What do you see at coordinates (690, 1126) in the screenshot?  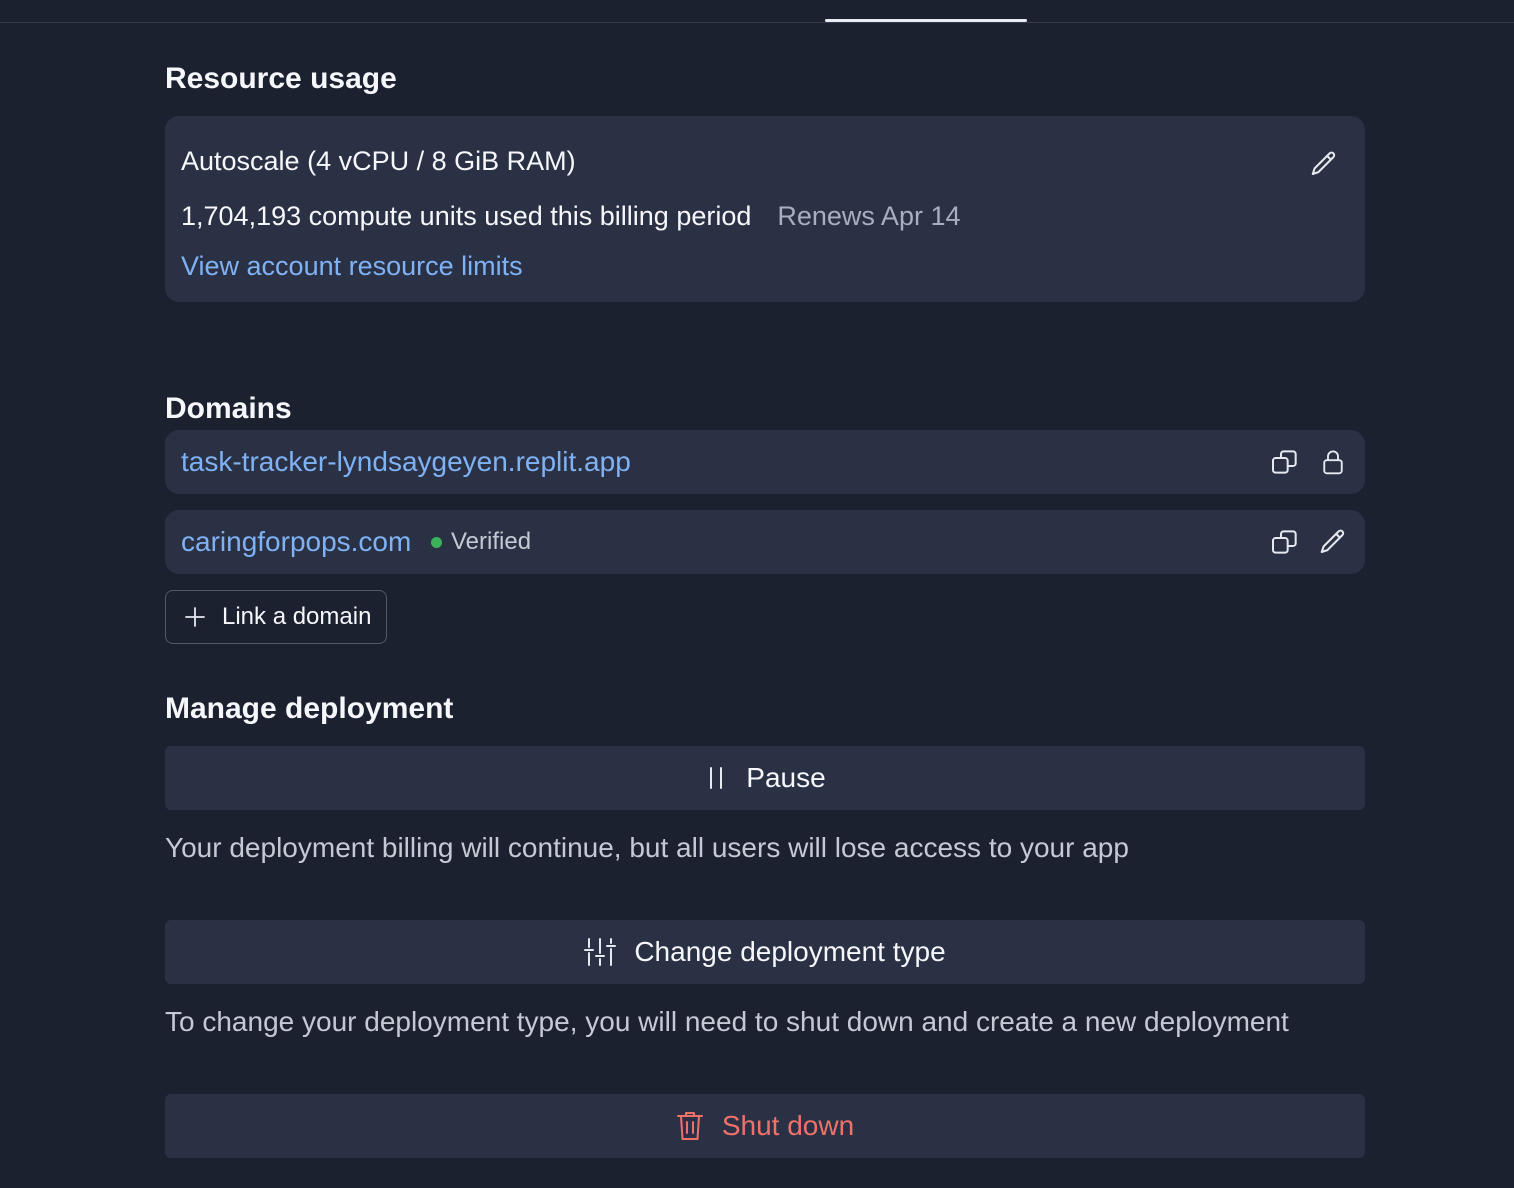 I see `trash-icon` at bounding box center [690, 1126].